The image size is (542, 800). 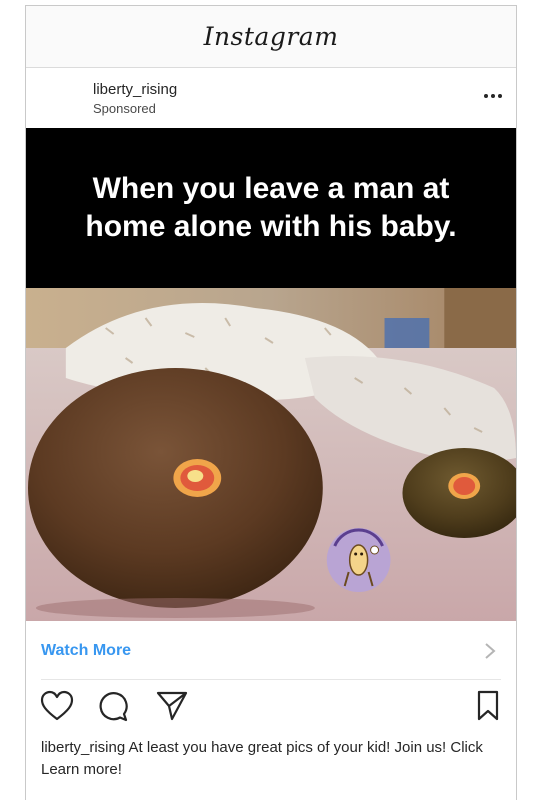 What do you see at coordinates (114, 706) in the screenshot?
I see `comment-icon` at bounding box center [114, 706].